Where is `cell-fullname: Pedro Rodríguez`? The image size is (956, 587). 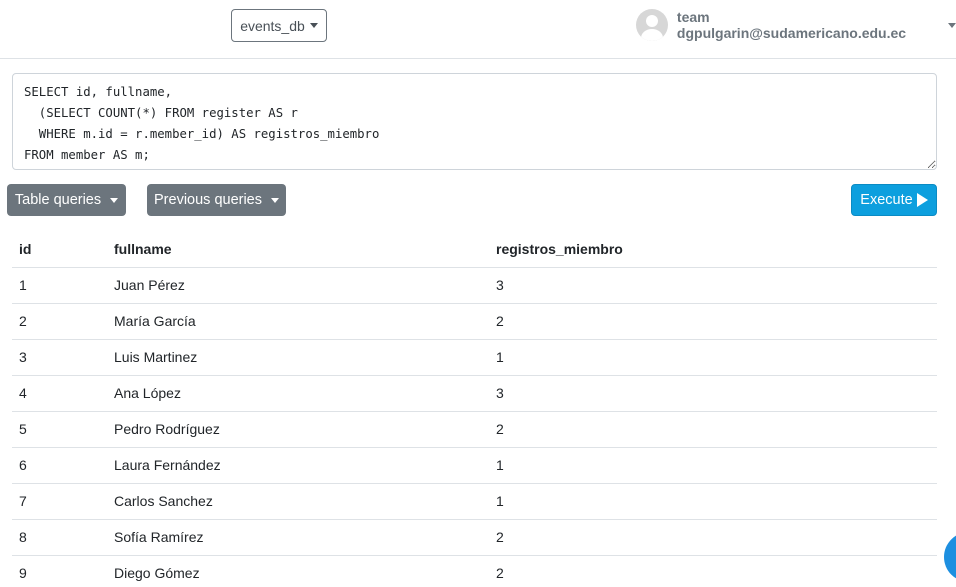 cell-fullname: Pedro Rodríguez is located at coordinates (298, 429).